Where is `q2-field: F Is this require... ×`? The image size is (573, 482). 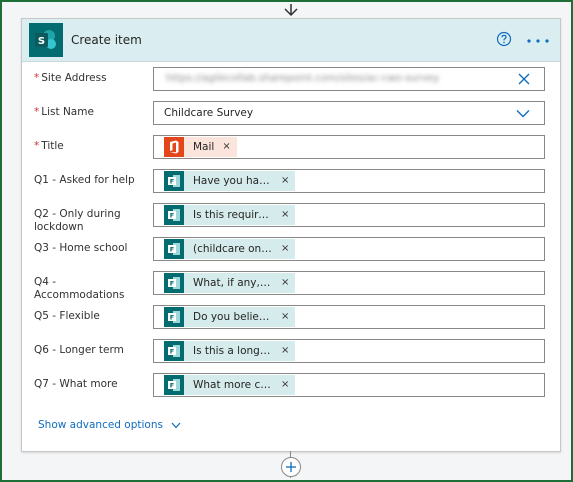 q2-field: F Is this require... × is located at coordinates (349, 215).